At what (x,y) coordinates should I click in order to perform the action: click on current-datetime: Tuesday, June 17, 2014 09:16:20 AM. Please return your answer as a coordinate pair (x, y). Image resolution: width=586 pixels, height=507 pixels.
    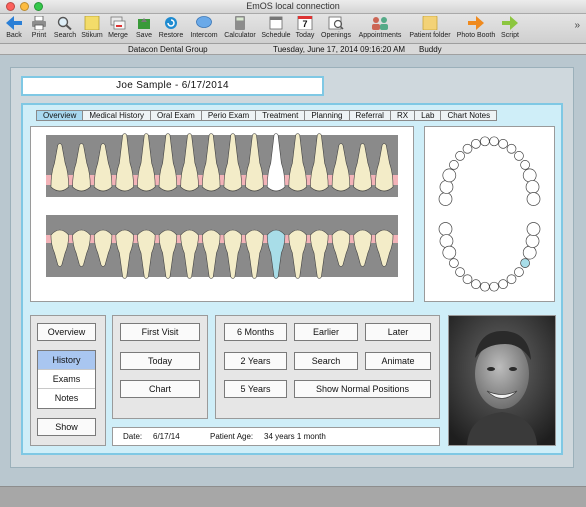
    Looking at the image, I should click on (339, 49).